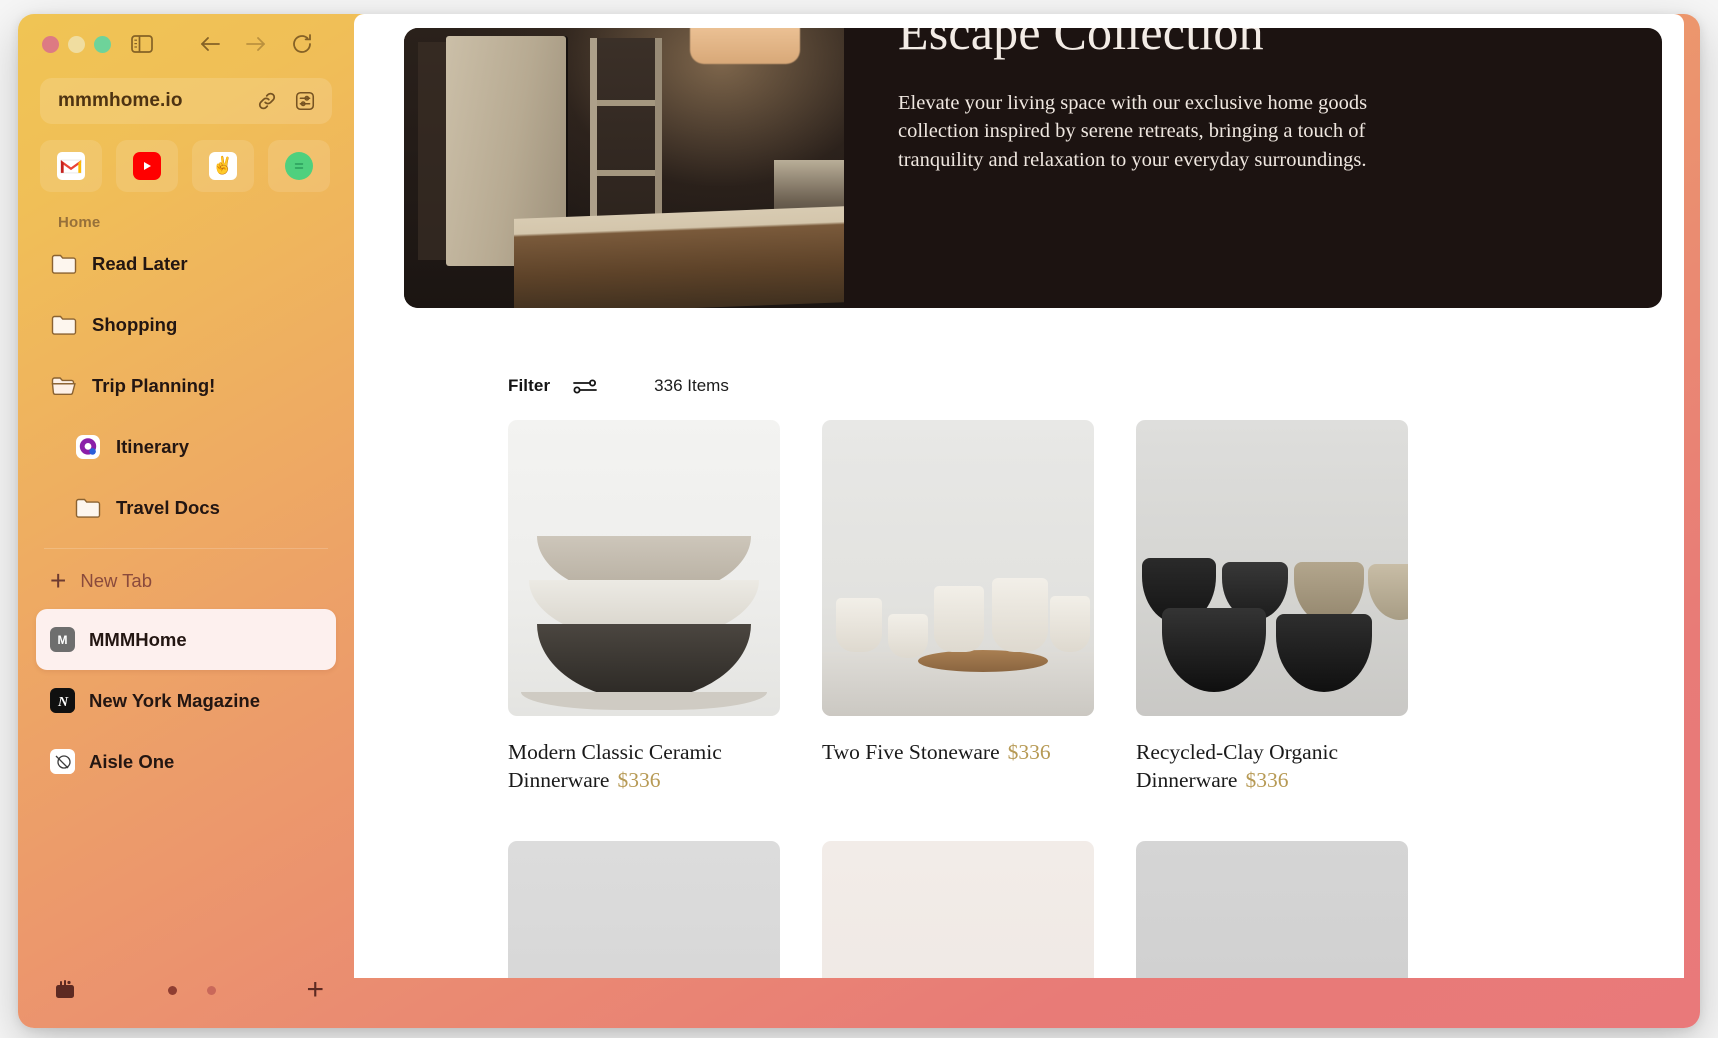  What do you see at coordinates (102, 44) in the screenshot?
I see `zoom-button` at bounding box center [102, 44].